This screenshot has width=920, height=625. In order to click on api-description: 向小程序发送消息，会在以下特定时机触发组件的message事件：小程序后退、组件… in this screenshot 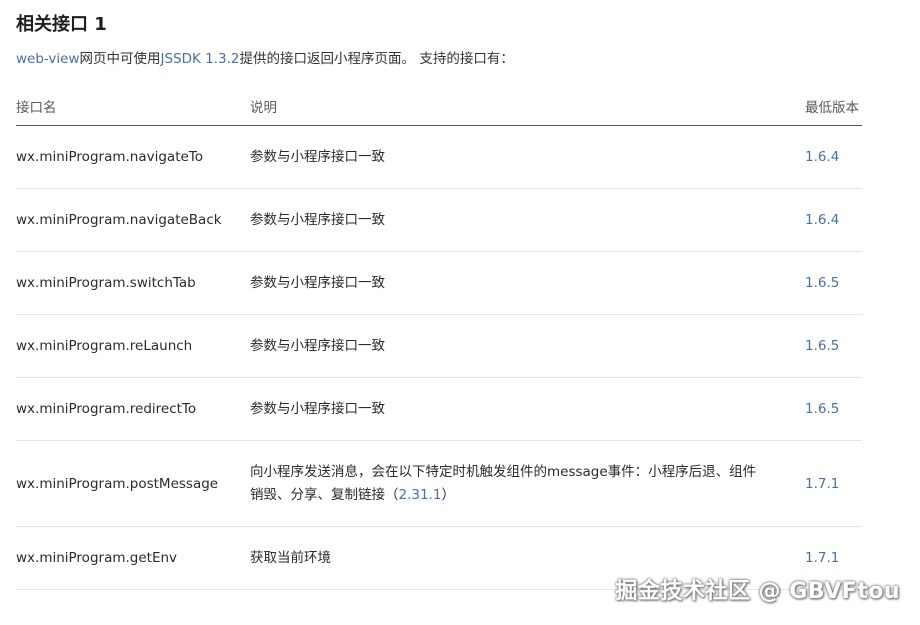, I will do `click(527, 483)`.